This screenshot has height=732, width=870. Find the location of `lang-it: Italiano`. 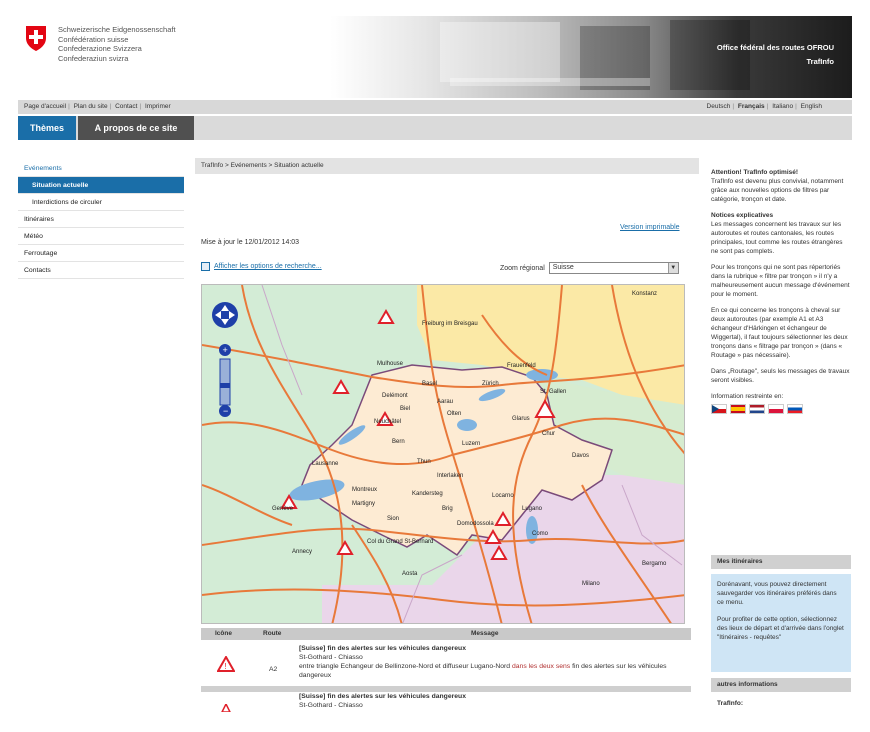

lang-it: Italiano is located at coordinates (782, 106).